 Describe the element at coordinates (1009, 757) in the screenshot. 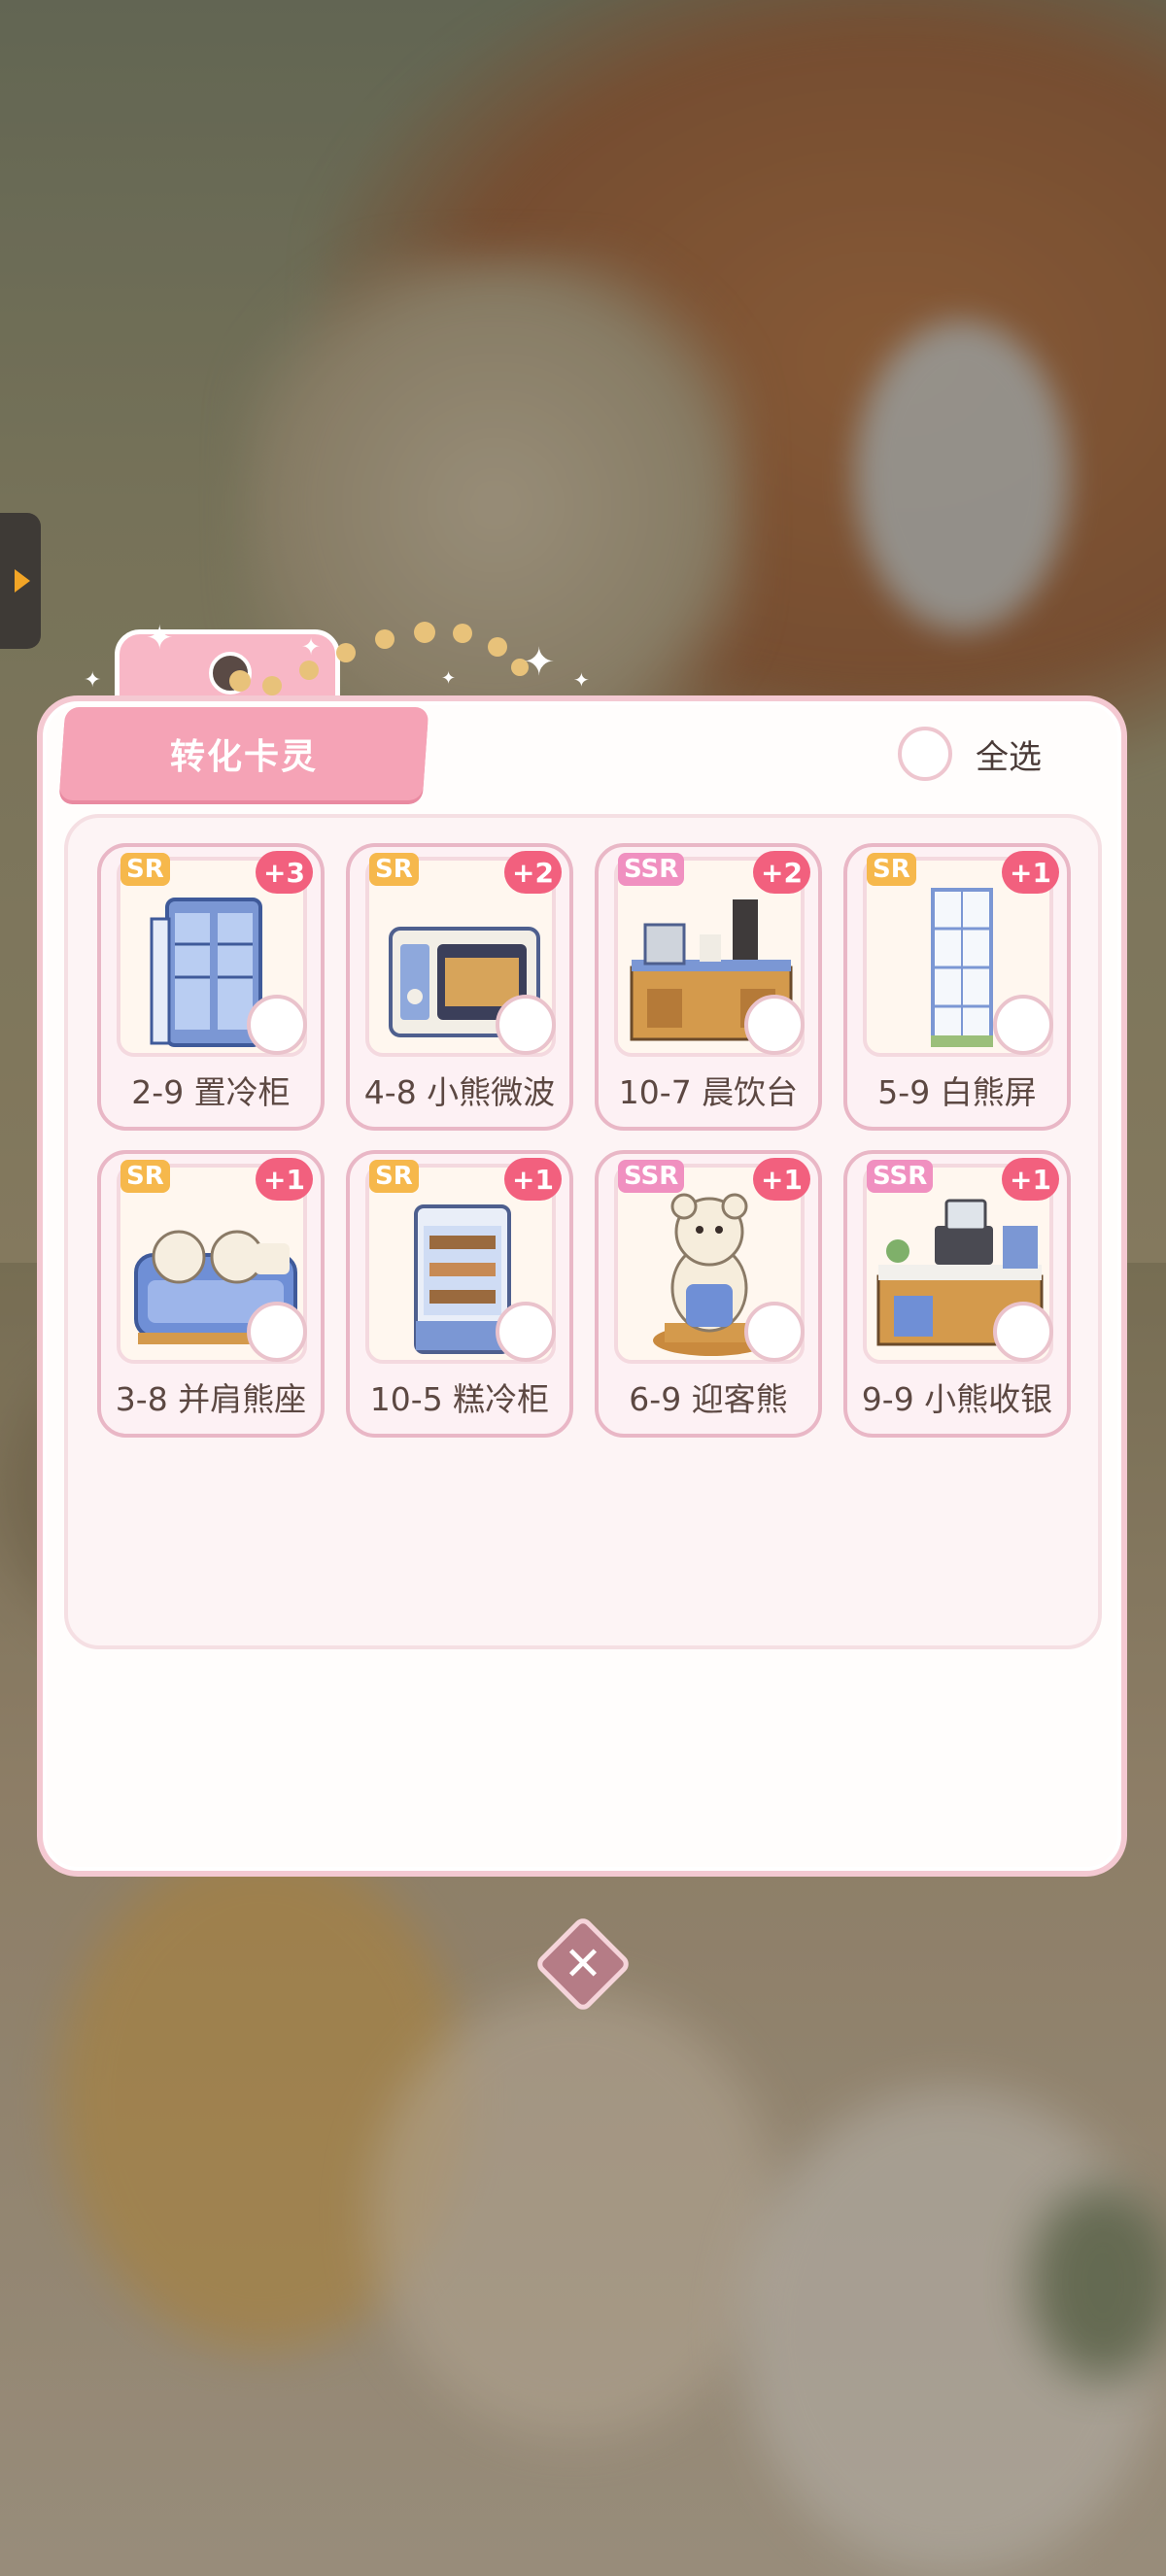

I see `select-all-label: 全选` at that location.